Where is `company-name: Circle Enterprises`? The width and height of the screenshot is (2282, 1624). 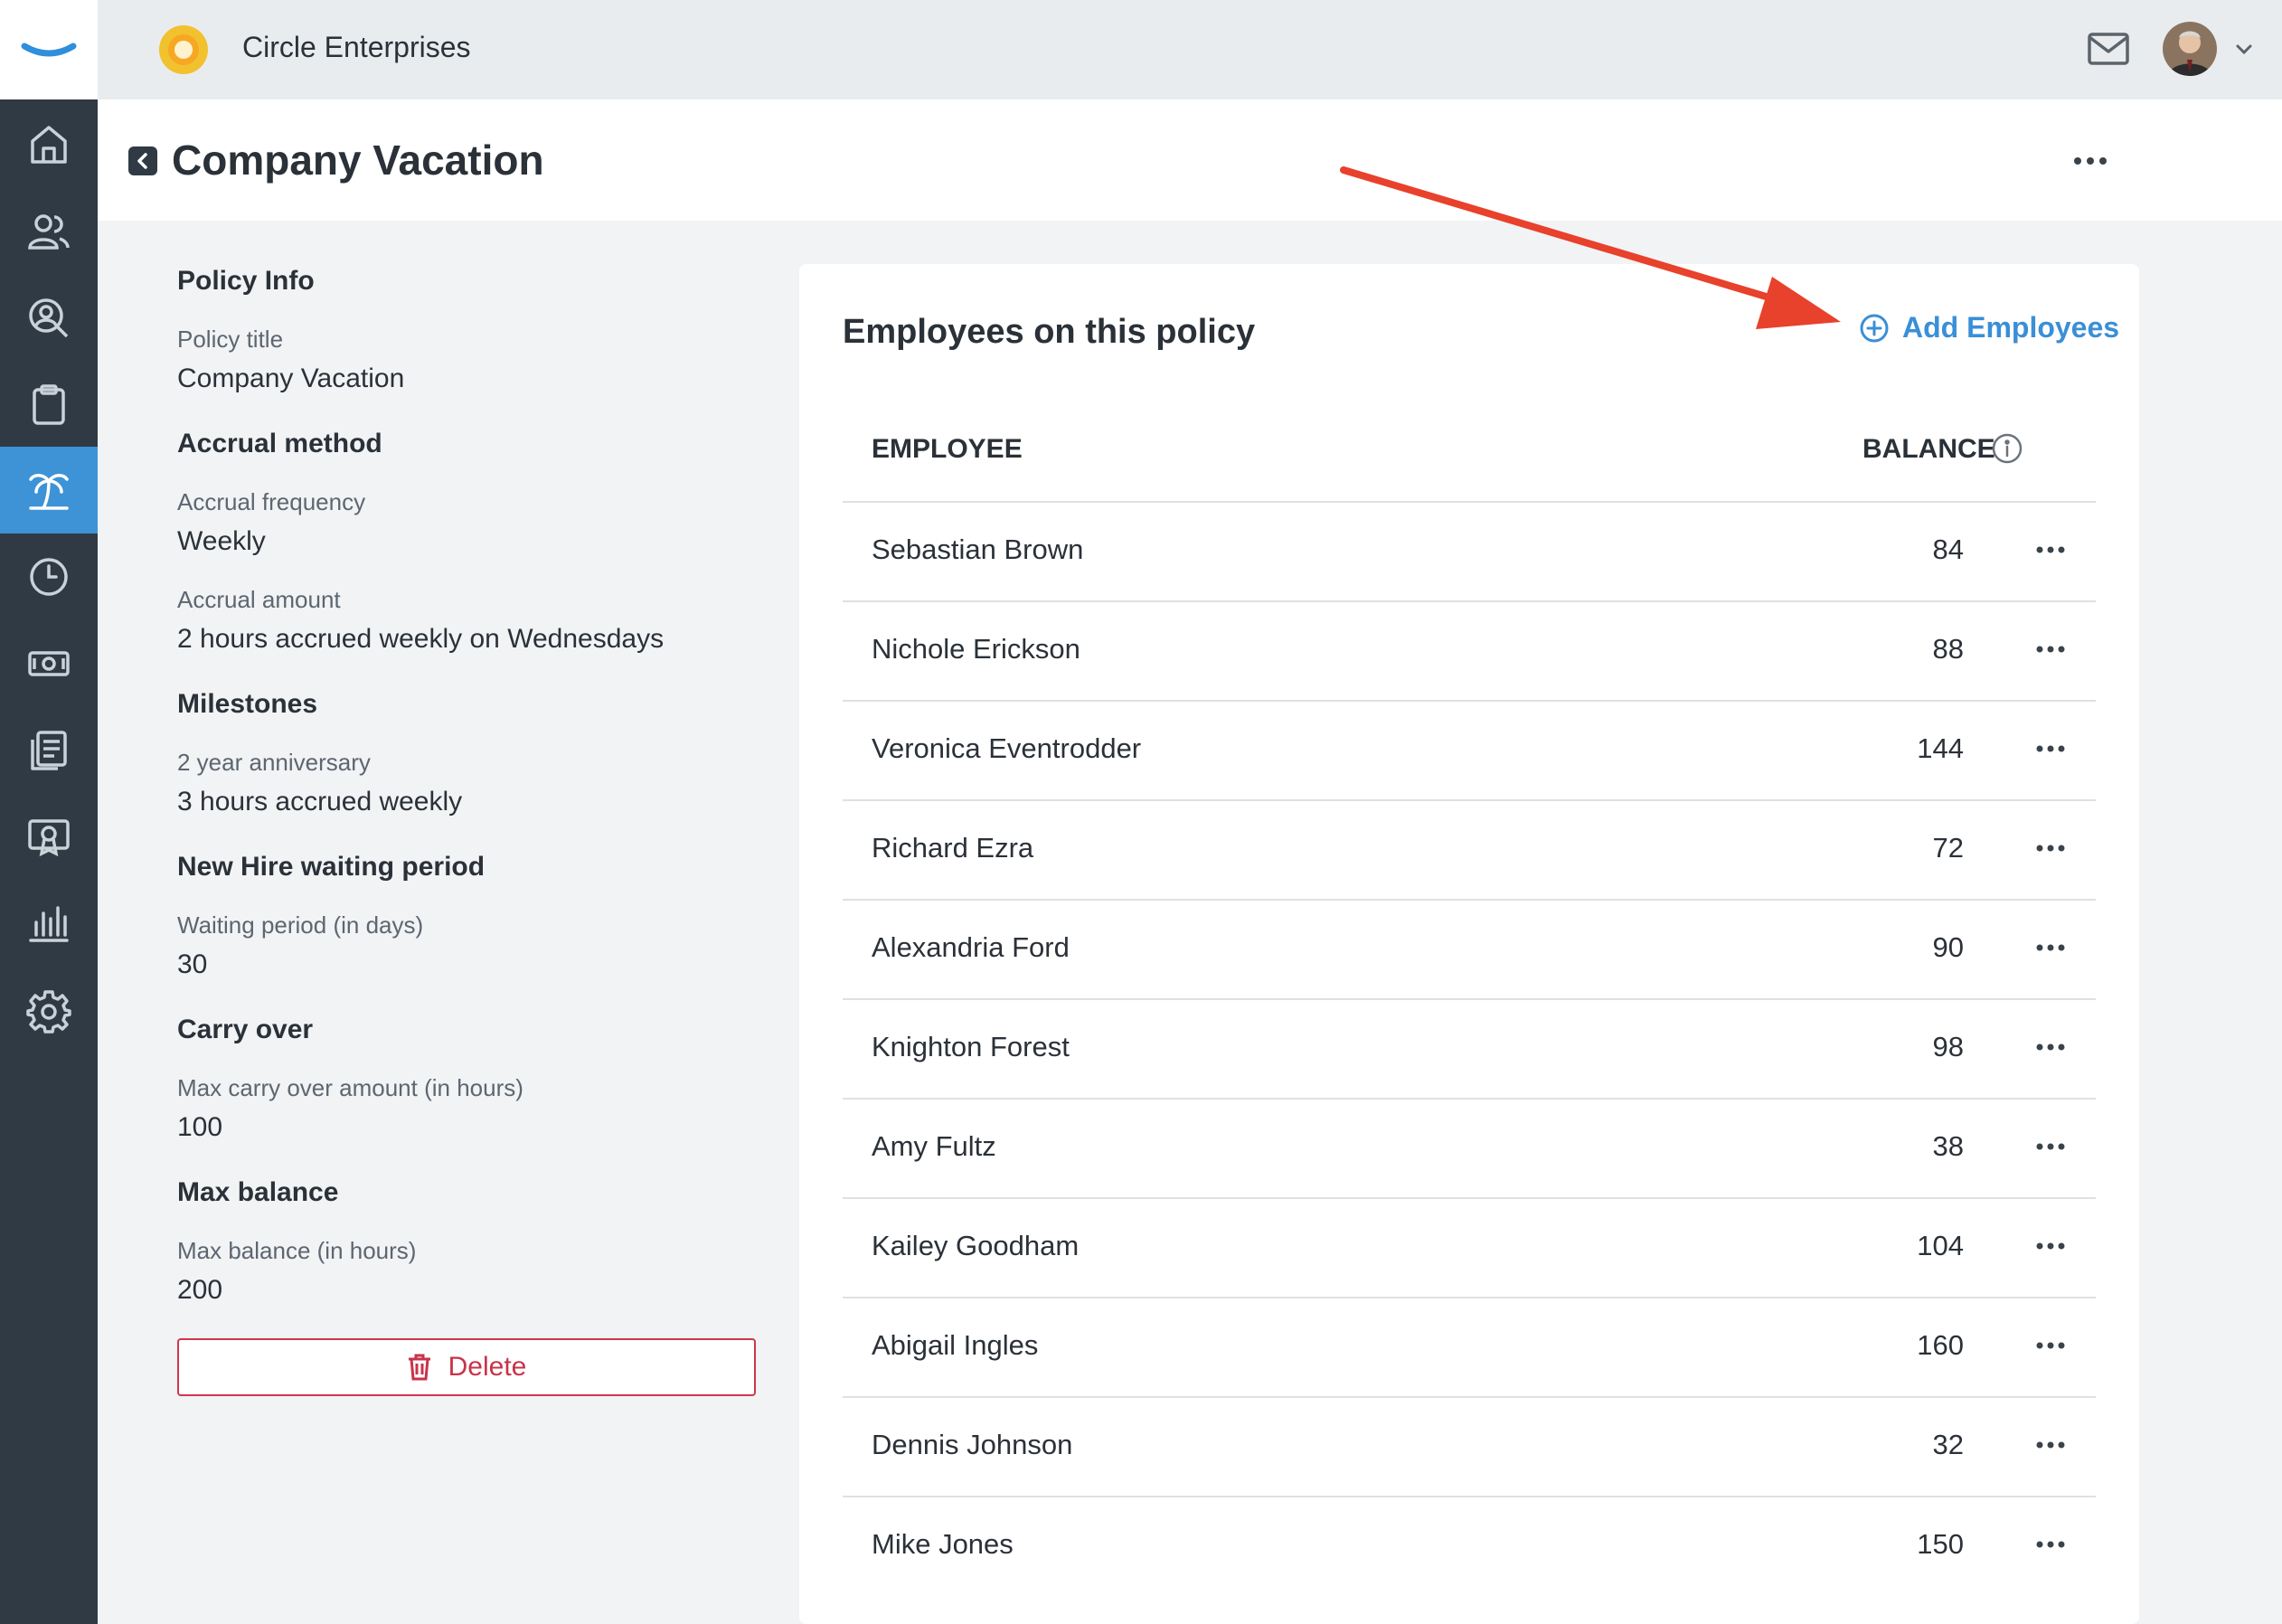
company-name: Circle Enterprises is located at coordinates (356, 47).